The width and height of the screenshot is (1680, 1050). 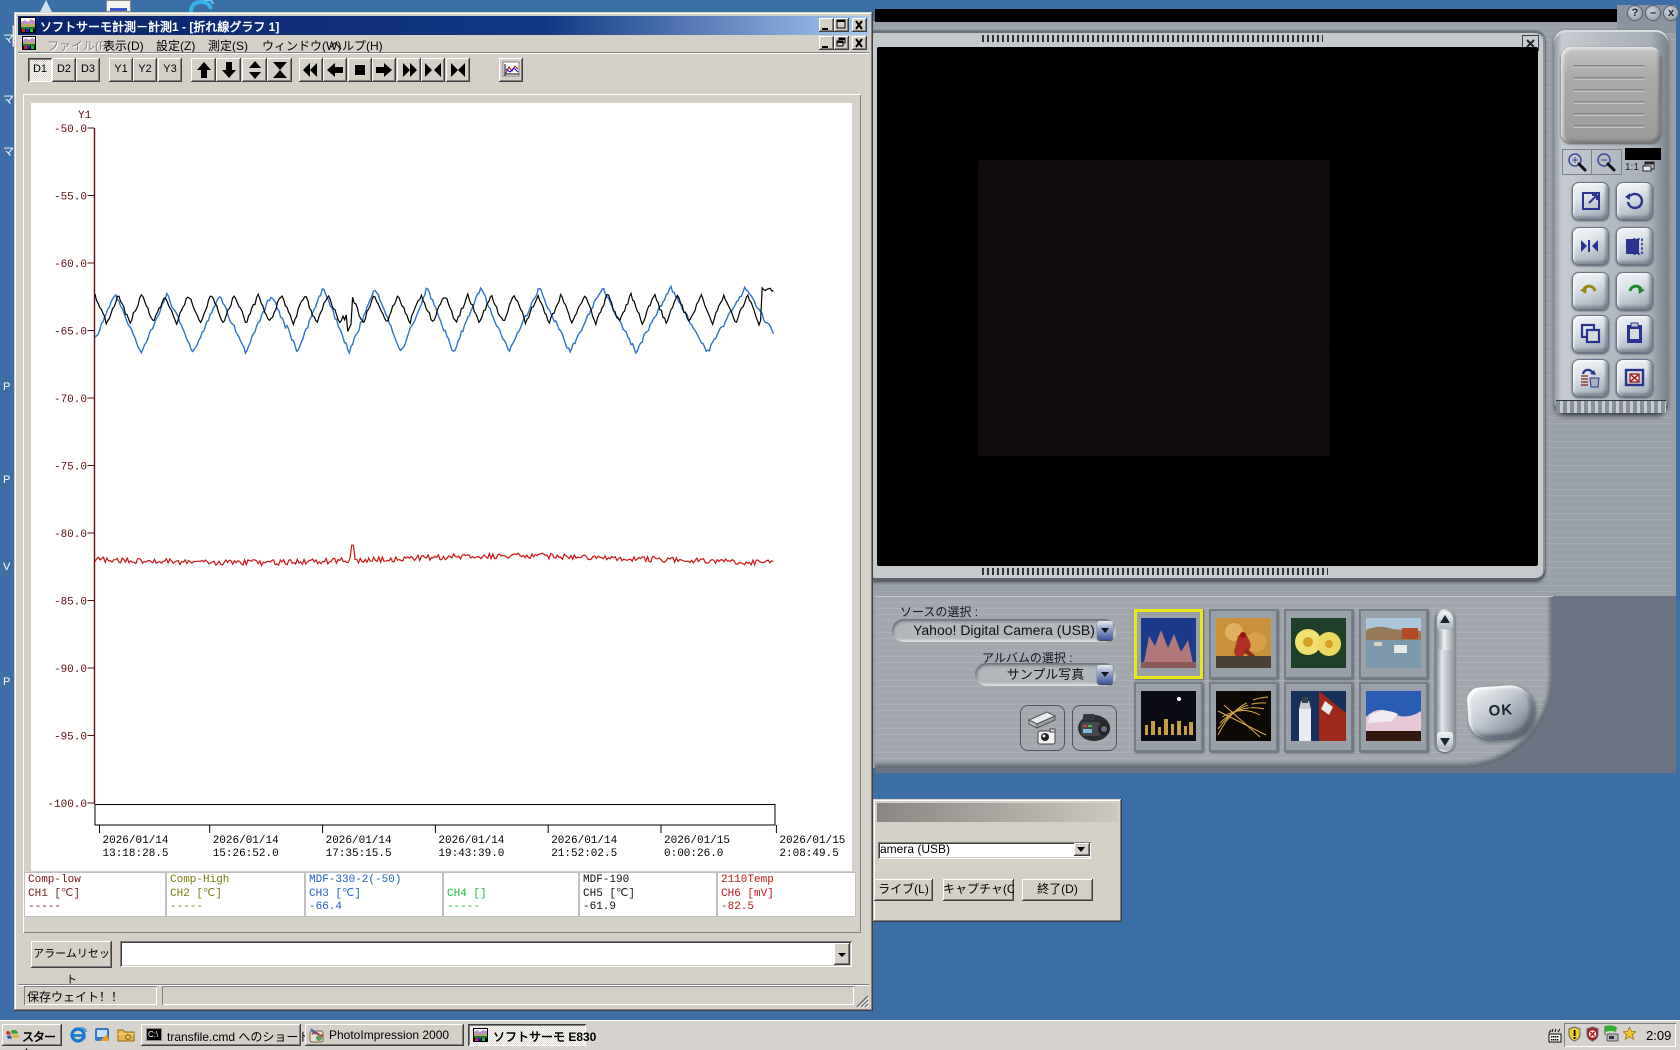 What do you see at coordinates (70, 198) in the screenshot?
I see `svg-text: -55.0` at bounding box center [70, 198].